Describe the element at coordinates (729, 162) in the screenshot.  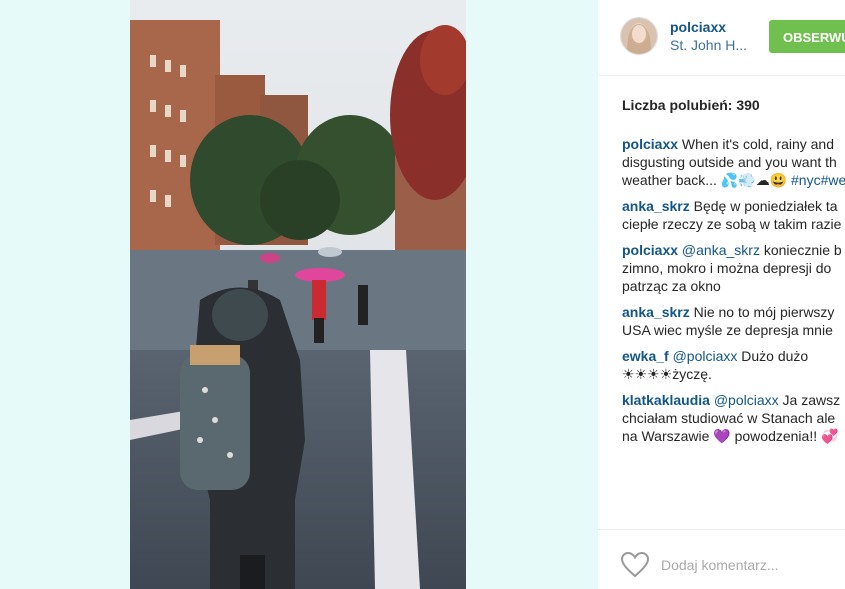
I see `comment-text: disgusting outside and you want th` at that location.